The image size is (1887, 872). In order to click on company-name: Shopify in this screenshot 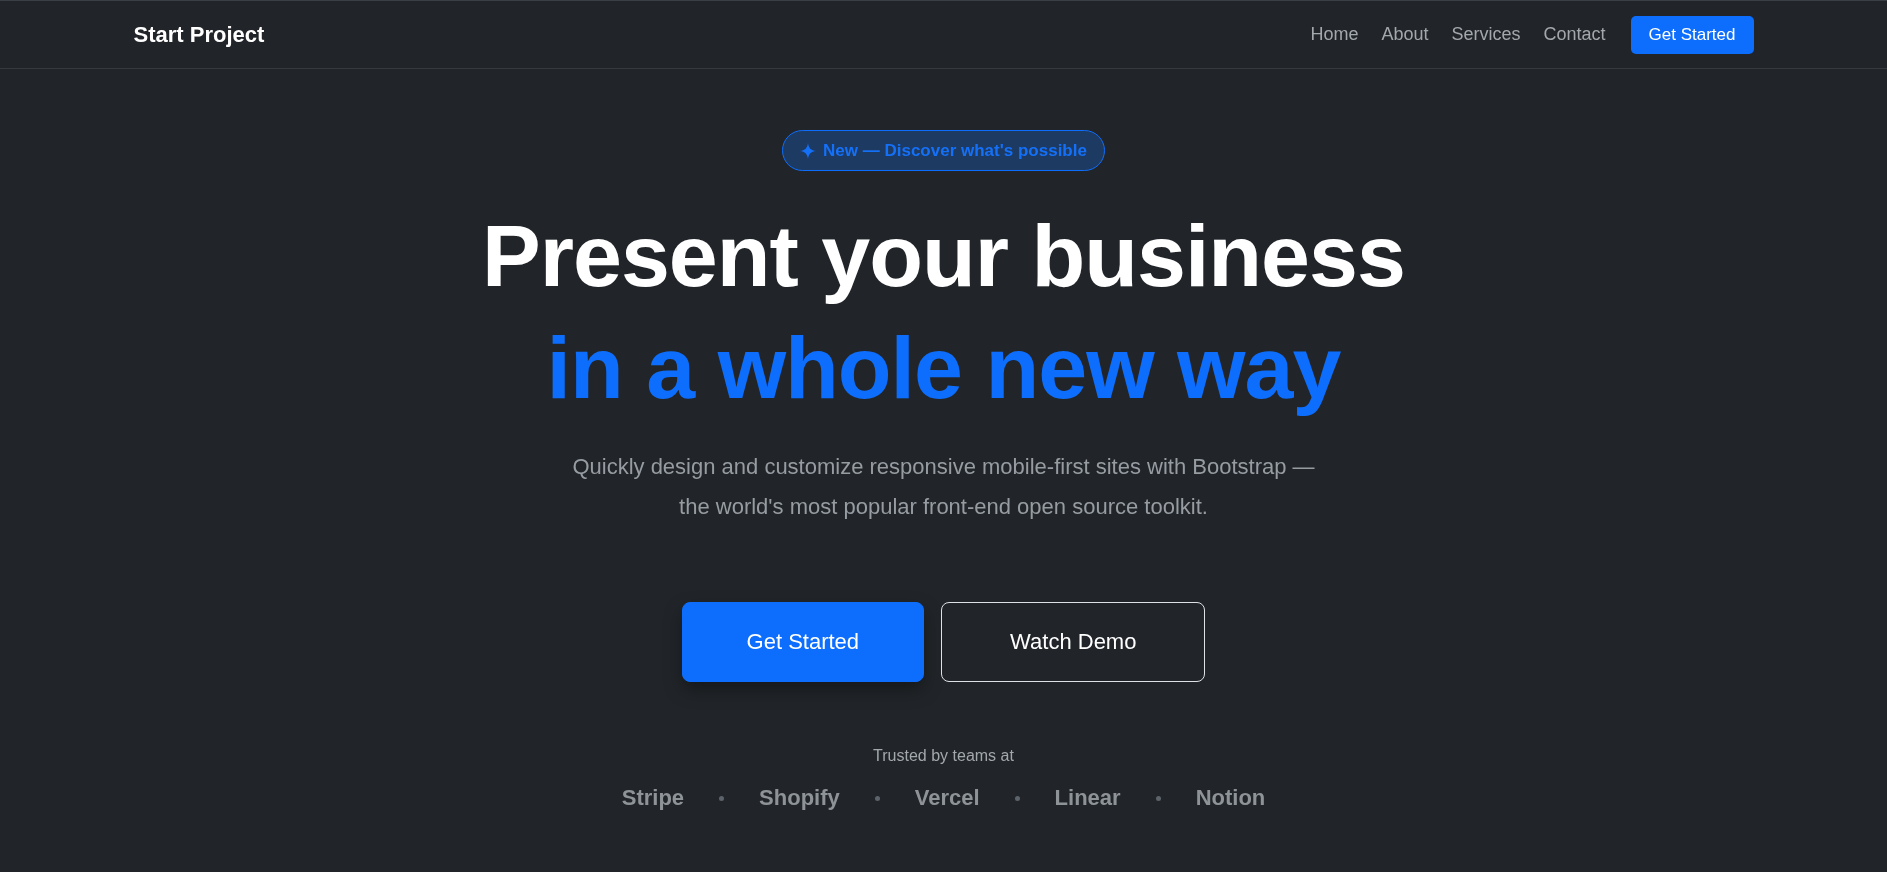, I will do `click(799, 798)`.